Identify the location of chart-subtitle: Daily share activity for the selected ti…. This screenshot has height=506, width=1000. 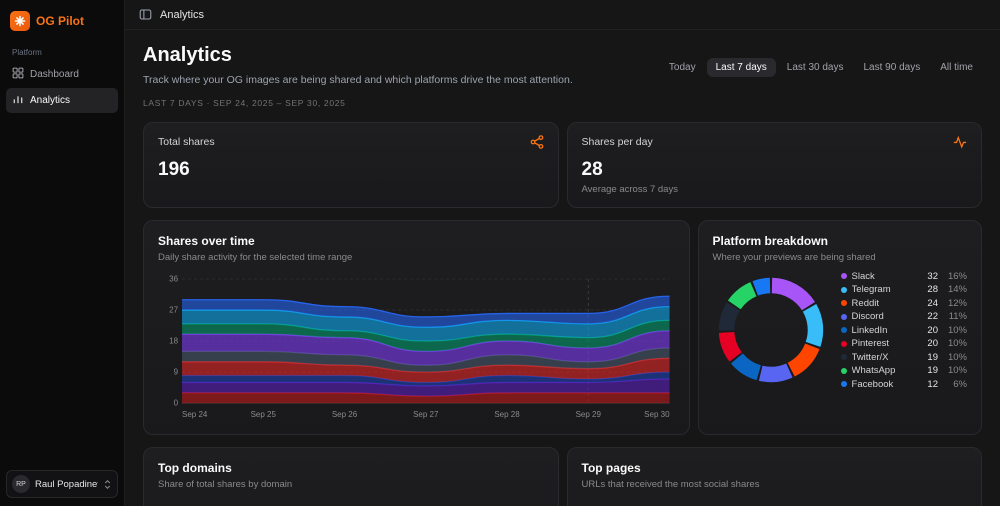
(255, 257).